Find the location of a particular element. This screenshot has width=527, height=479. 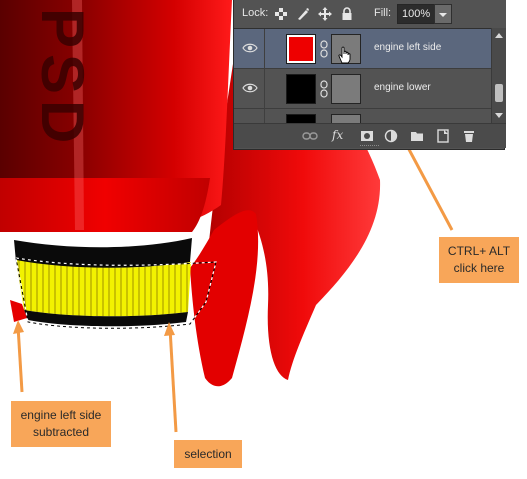

engine-nozzle-top is located at coordinates (103, 253).